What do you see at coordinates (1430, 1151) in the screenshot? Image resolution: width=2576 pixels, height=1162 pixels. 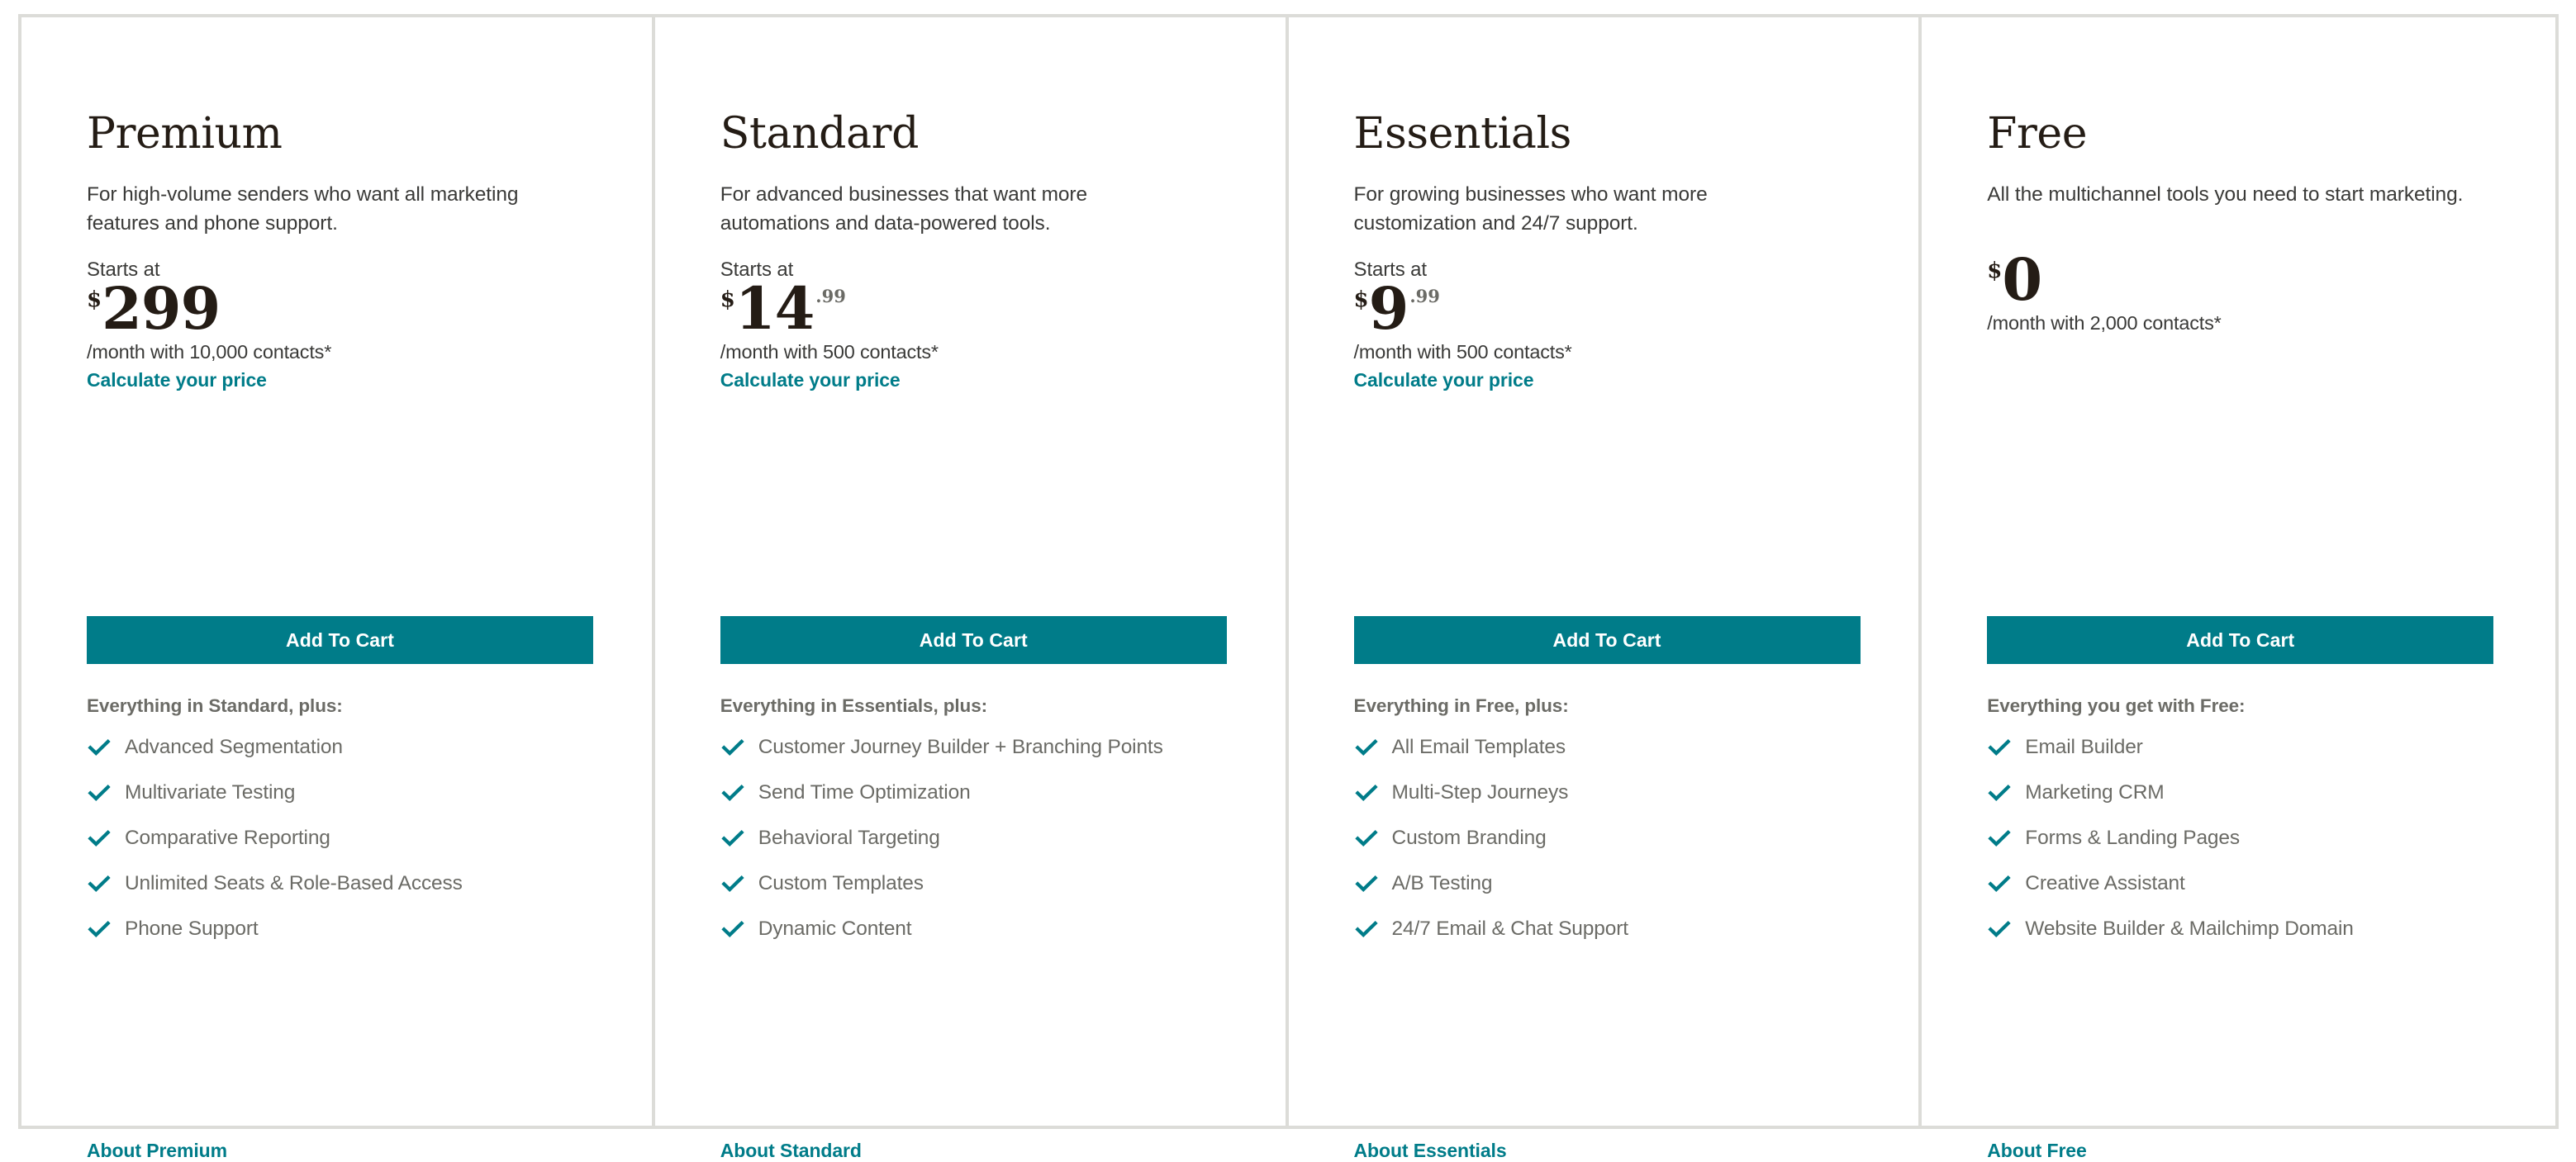 I see `about-plan-link: About Essentials` at bounding box center [1430, 1151].